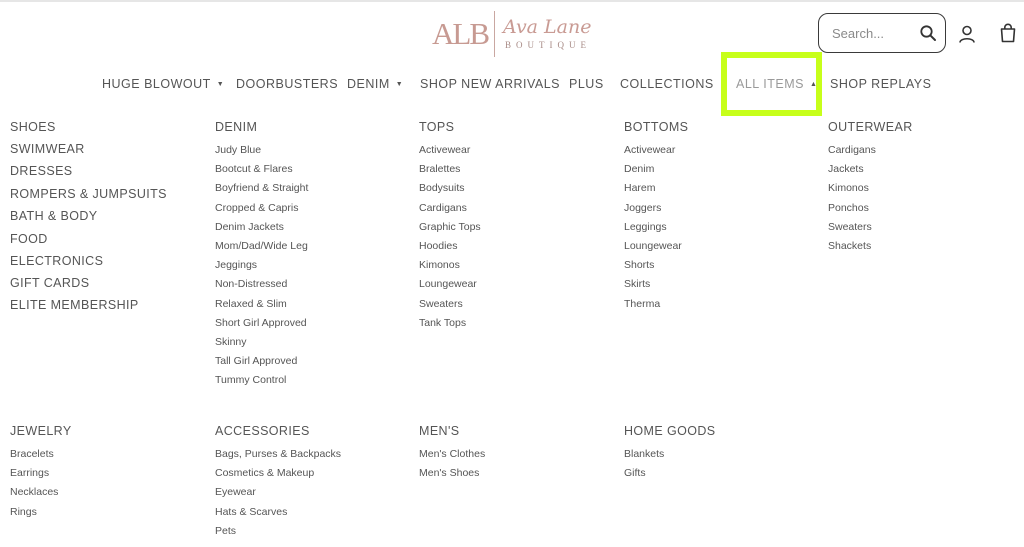  I want to click on menu-link-elite-membership: ELITE MEMBERSHIP, so click(74, 305).